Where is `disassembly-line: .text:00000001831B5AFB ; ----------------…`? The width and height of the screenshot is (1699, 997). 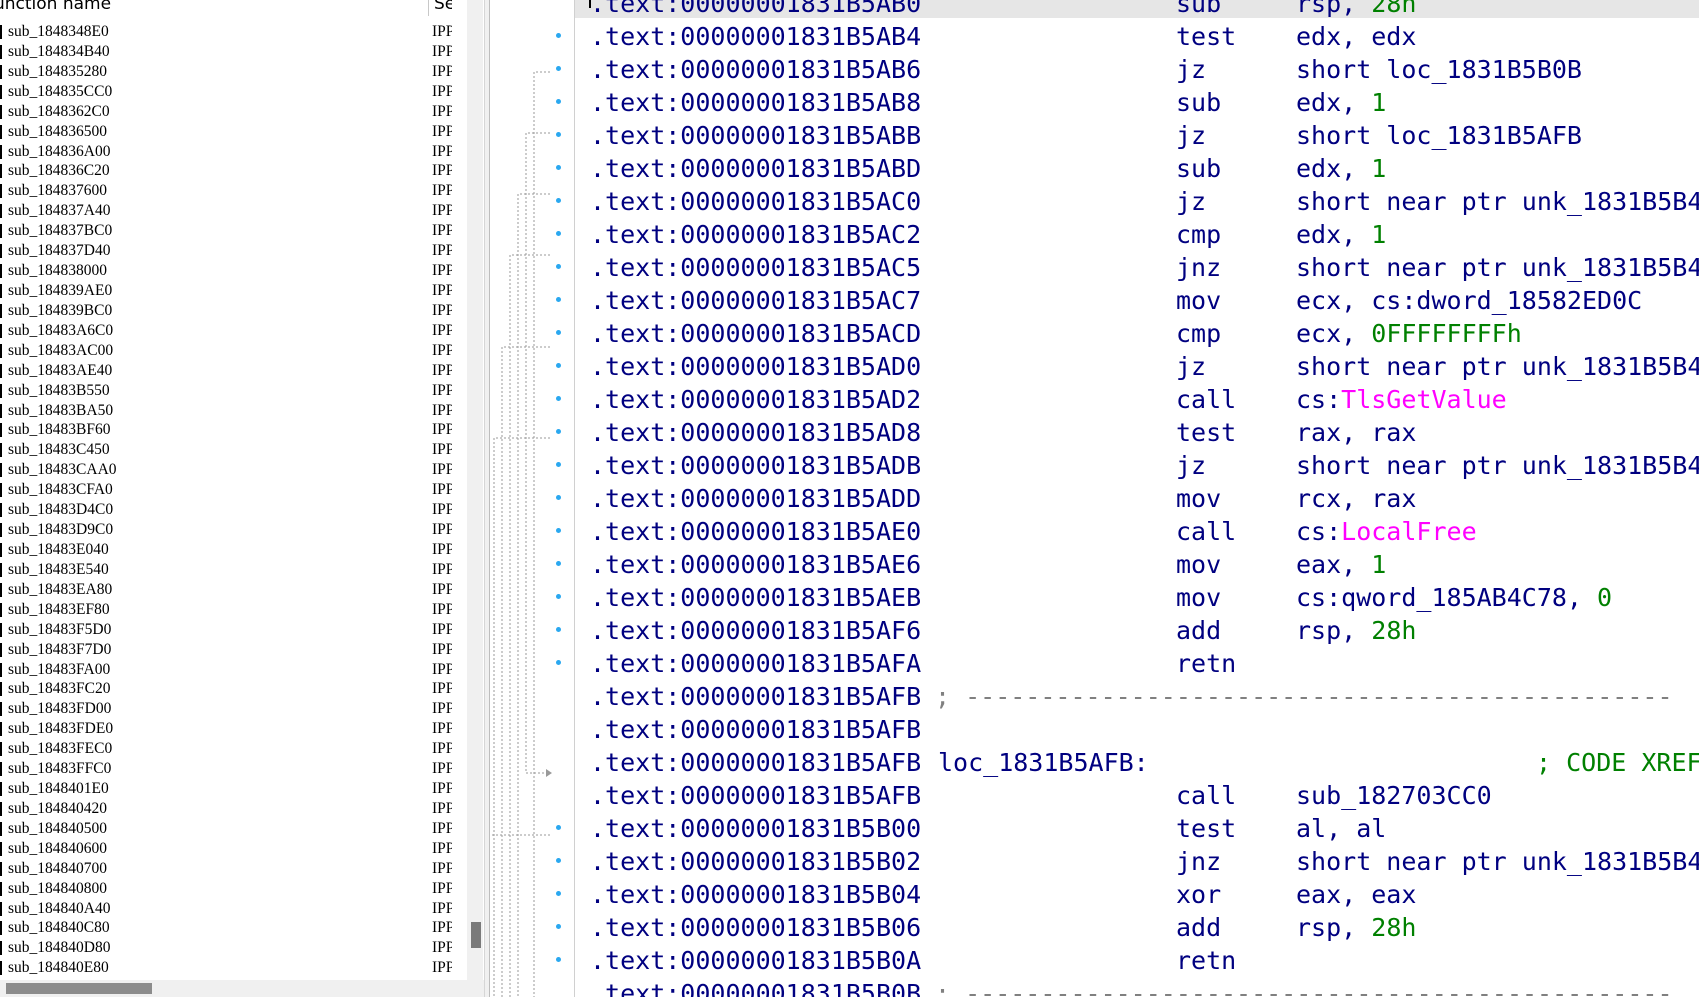
disassembly-line: .text:00000001831B5AFB ; ----------------… is located at coordinates (1094, 696).